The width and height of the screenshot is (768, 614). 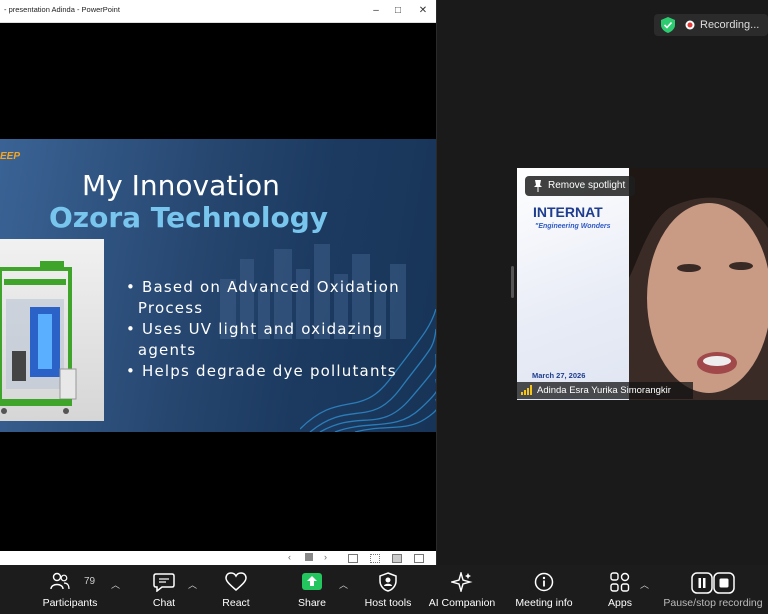 I want to click on panel-resize-handle, so click(x=512, y=282).